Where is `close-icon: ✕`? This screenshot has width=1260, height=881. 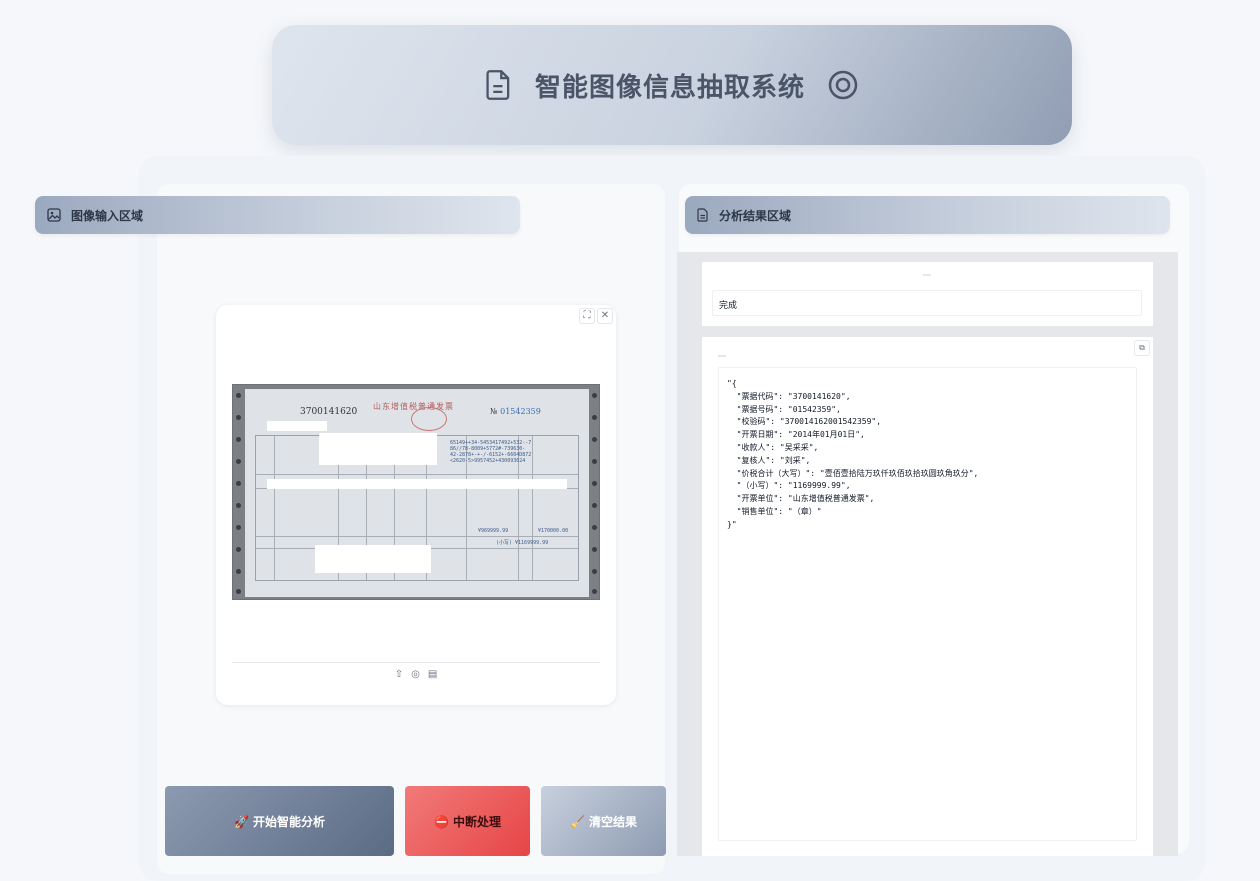 close-icon: ✕ is located at coordinates (605, 316).